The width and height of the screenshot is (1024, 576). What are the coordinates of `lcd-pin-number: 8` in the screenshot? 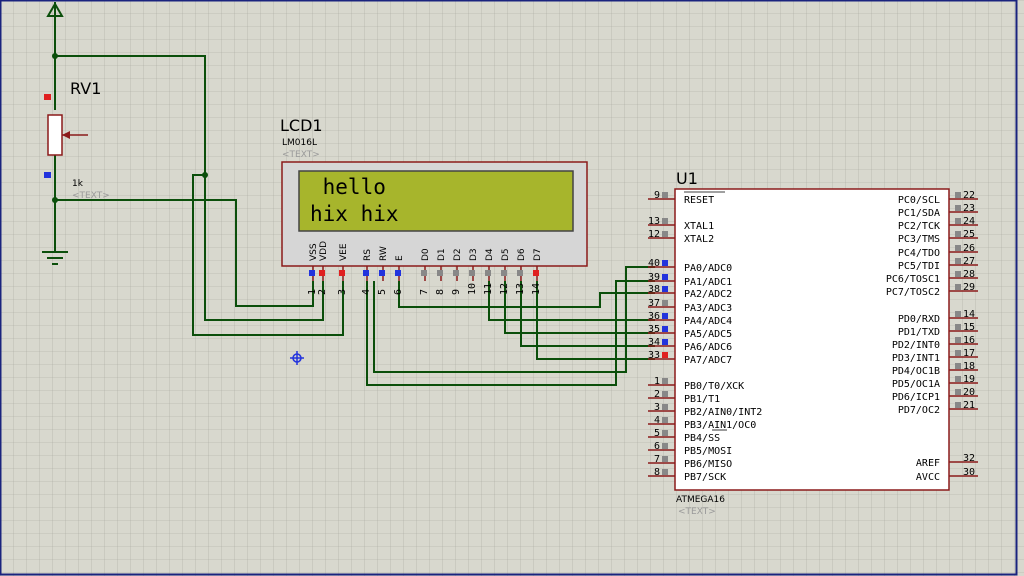 It's located at (440, 292).